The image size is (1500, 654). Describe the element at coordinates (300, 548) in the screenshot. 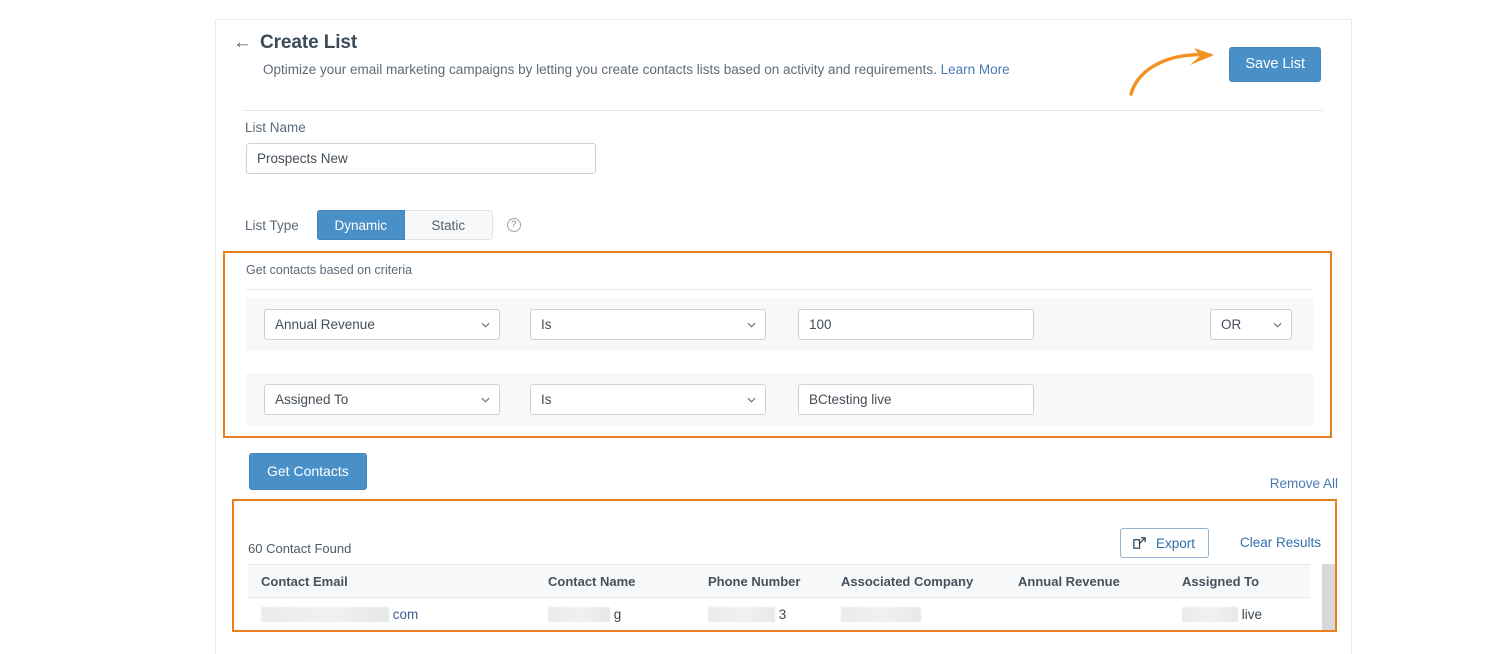

I see `results-count-label: 60 Contact Found` at that location.